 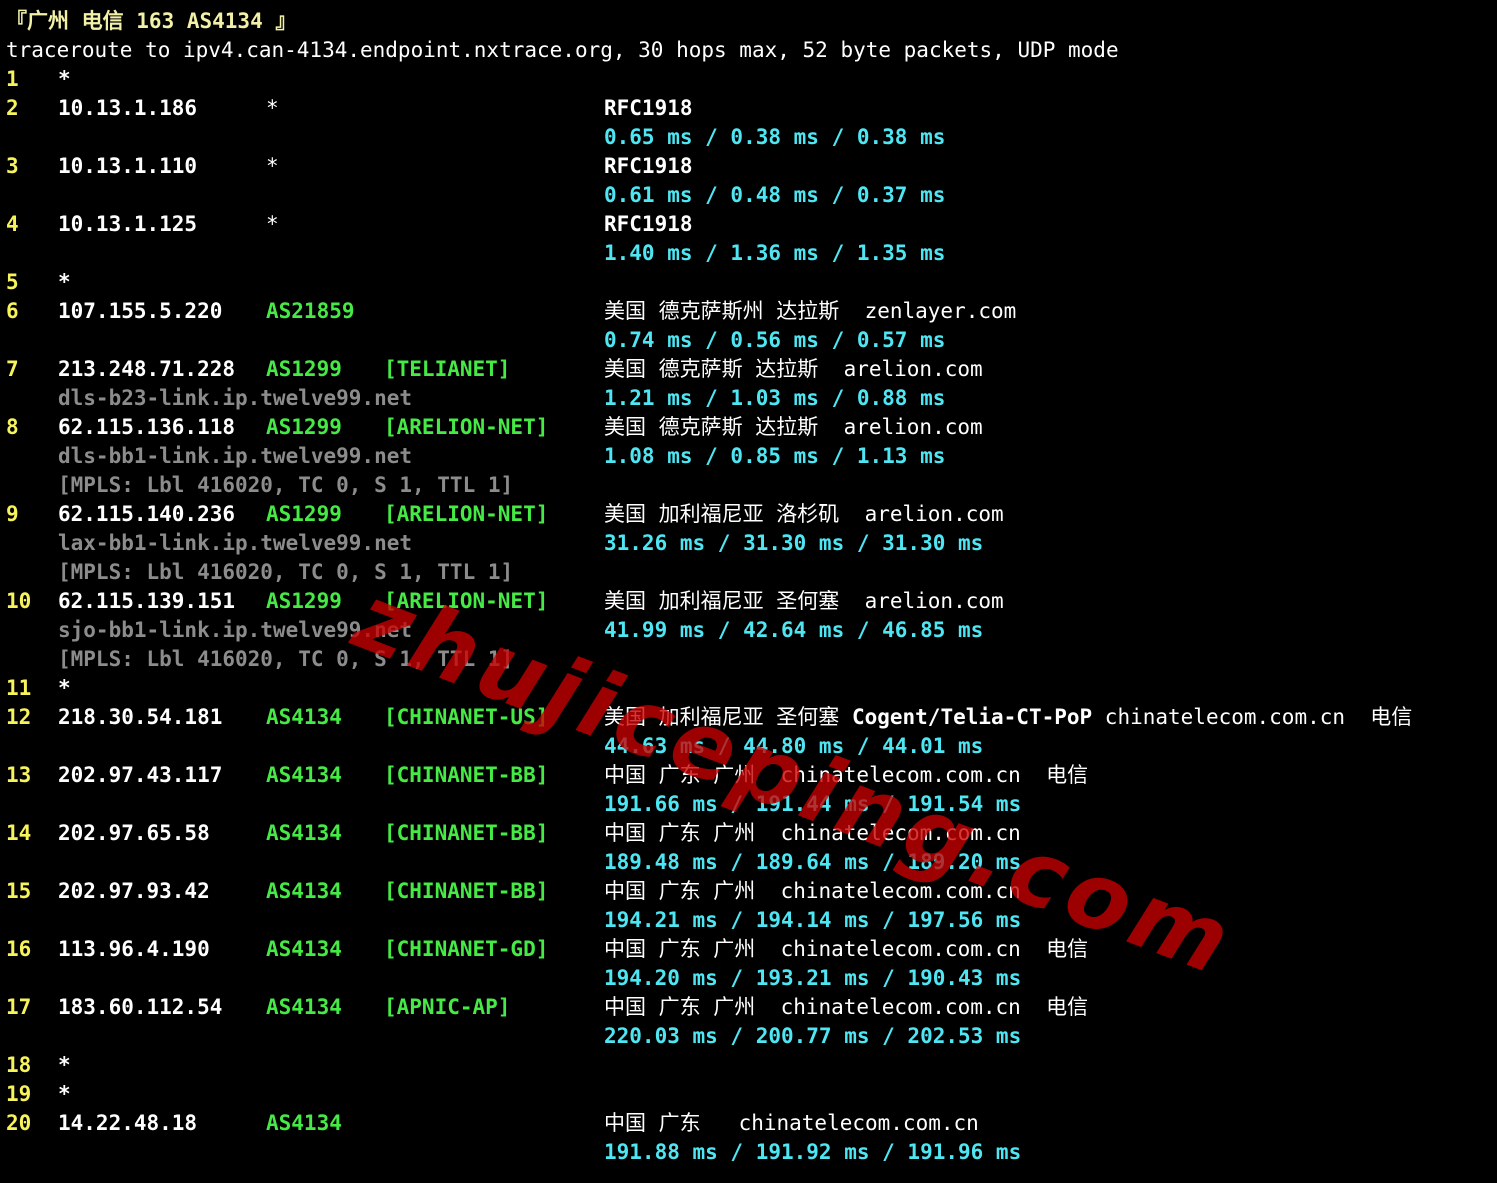 I want to click on hop-geo: 美国 加利福尼亚 圣何塞 arelion.com, so click(x=804, y=601).